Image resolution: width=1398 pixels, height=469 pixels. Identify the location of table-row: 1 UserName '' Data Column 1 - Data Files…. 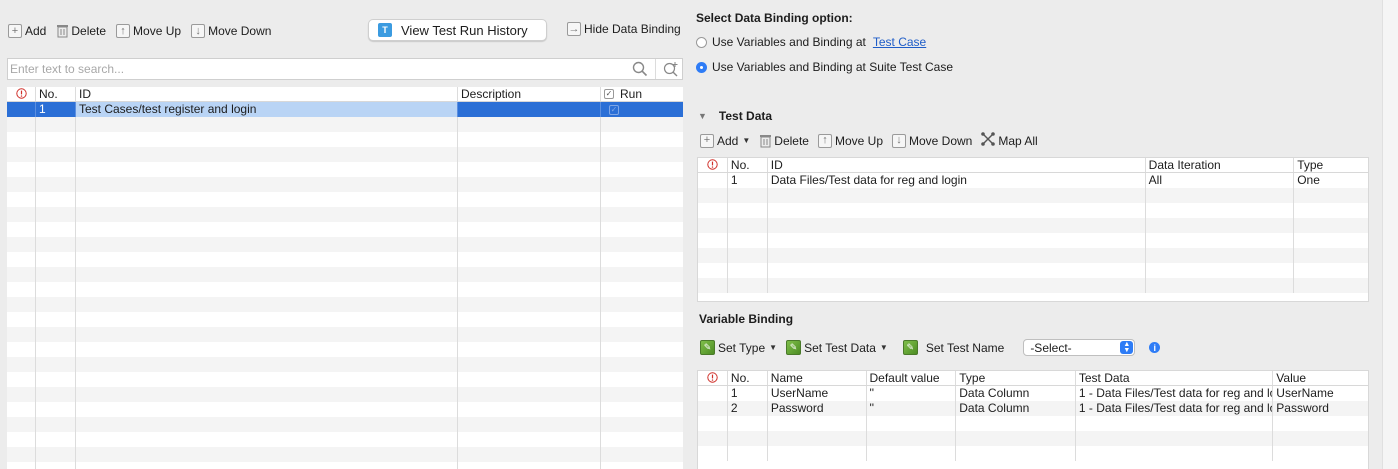
(1033, 393).